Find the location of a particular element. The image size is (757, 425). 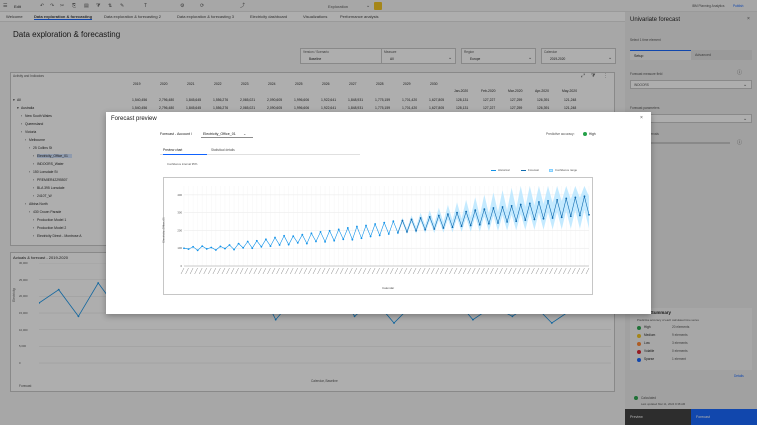

forecast-element-select: Electricity_Office_01 ⌄ is located at coordinates (227, 134).